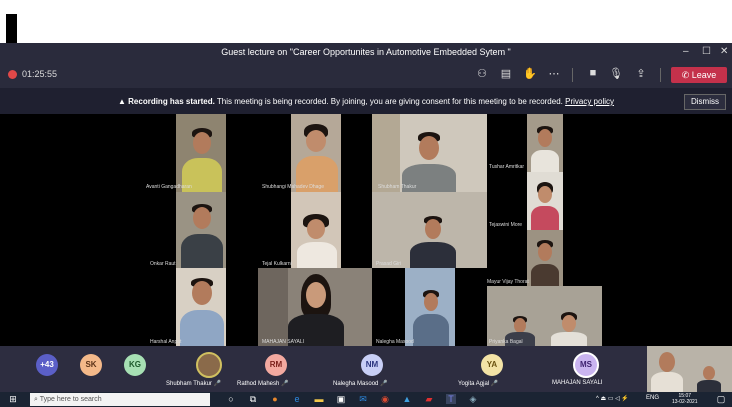  I want to click on task-view-icon: ⧉, so click(253, 399).